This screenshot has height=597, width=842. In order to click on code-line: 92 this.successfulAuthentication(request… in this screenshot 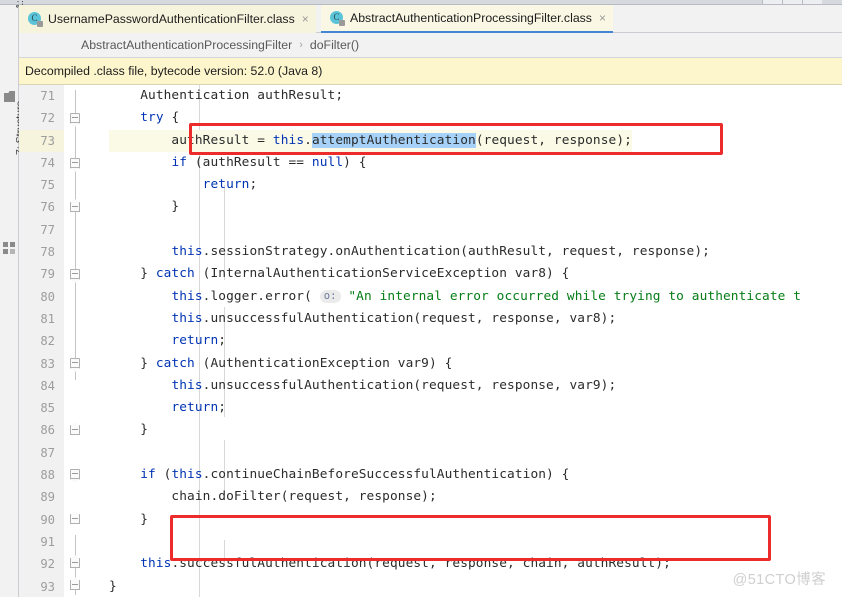, I will do `click(430, 564)`.